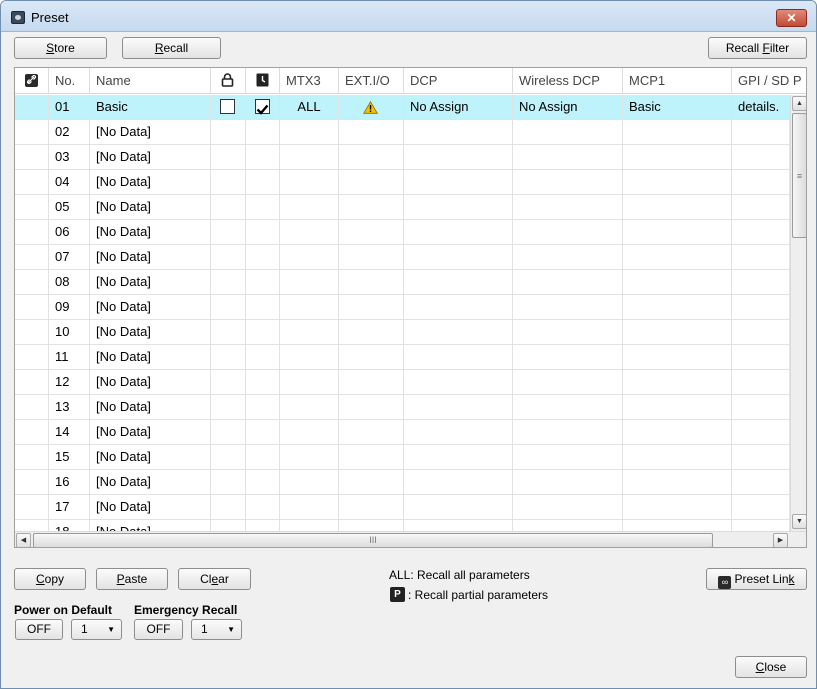 This screenshot has height=689, width=817. I want to click on no-cell: 02, so click(69, 132).